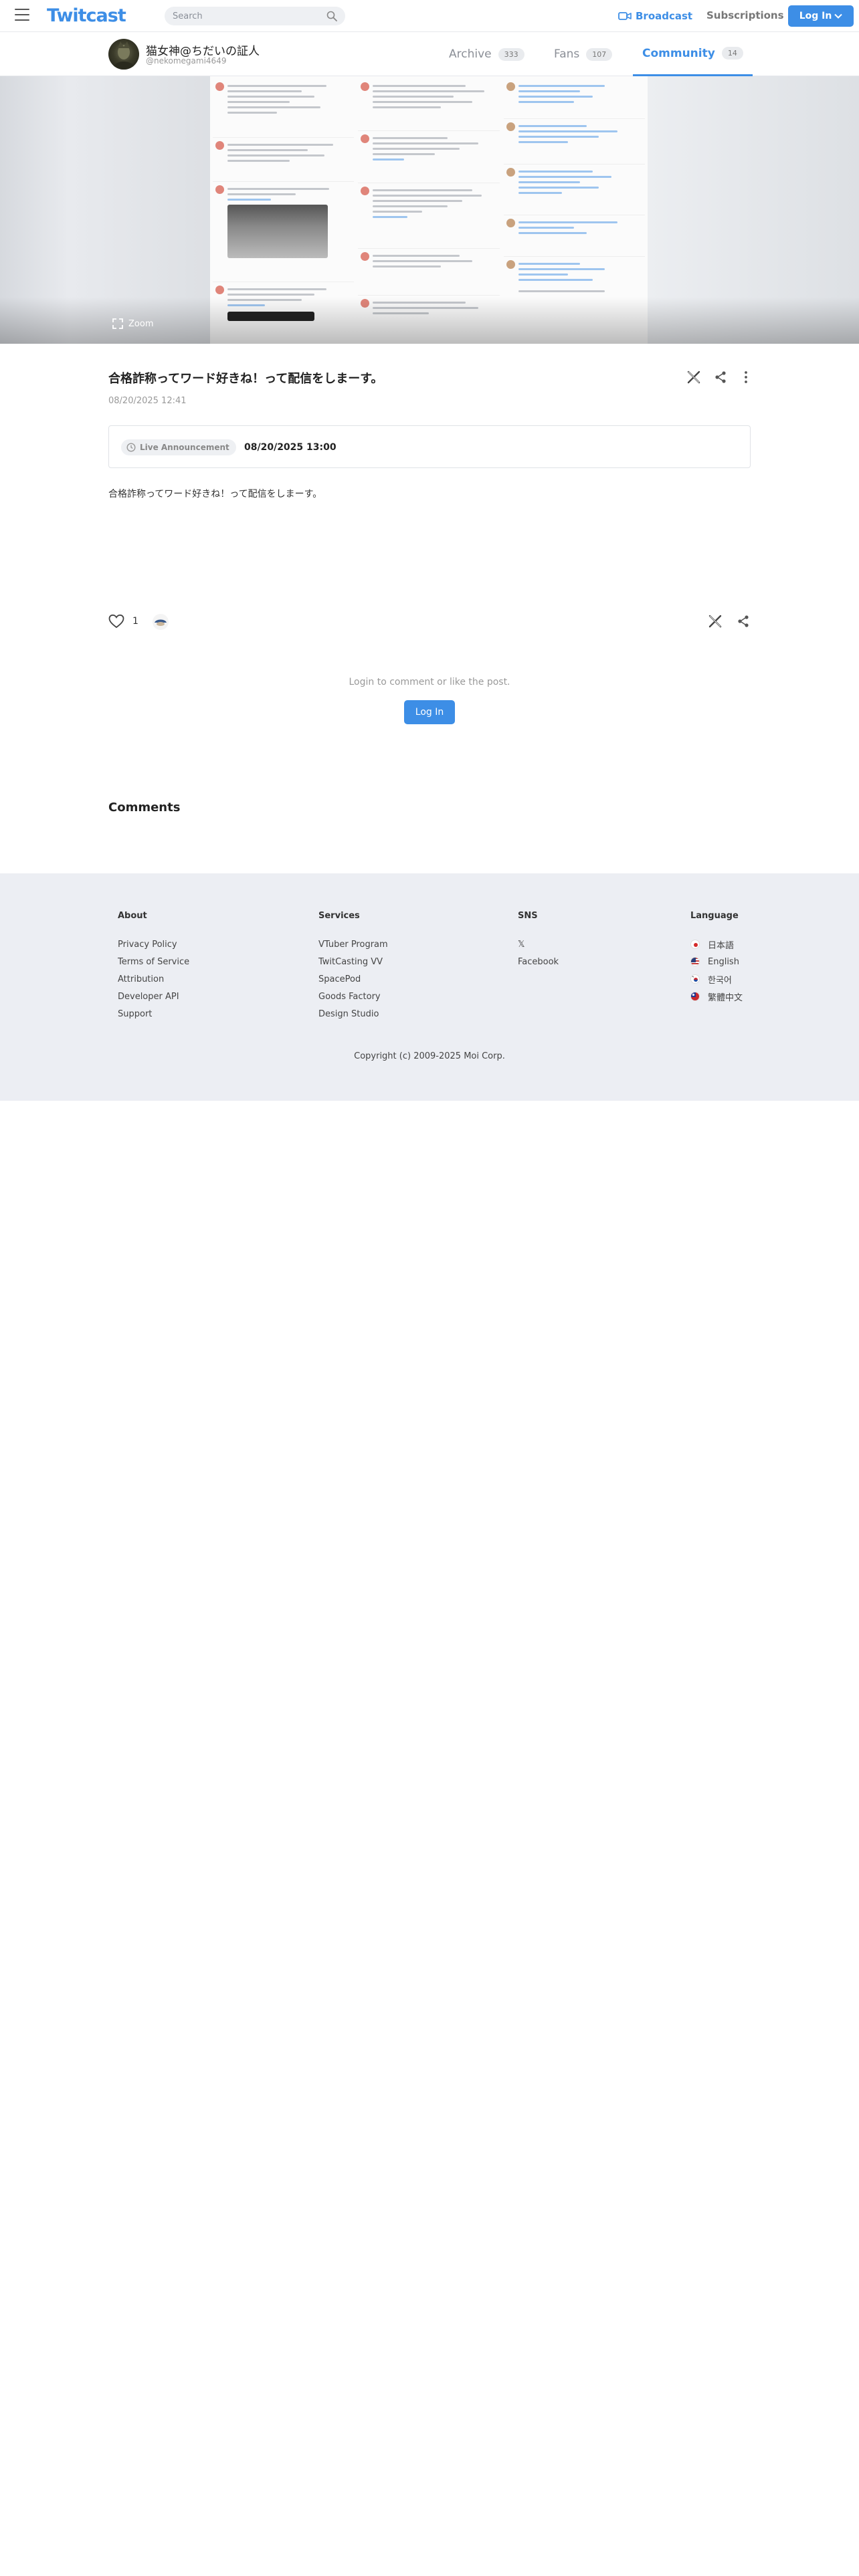  What do you see at coordinates (538, 945) in the screenshot?
I see `footer-link-x: 𝕏` at bounding box center [538, 945].